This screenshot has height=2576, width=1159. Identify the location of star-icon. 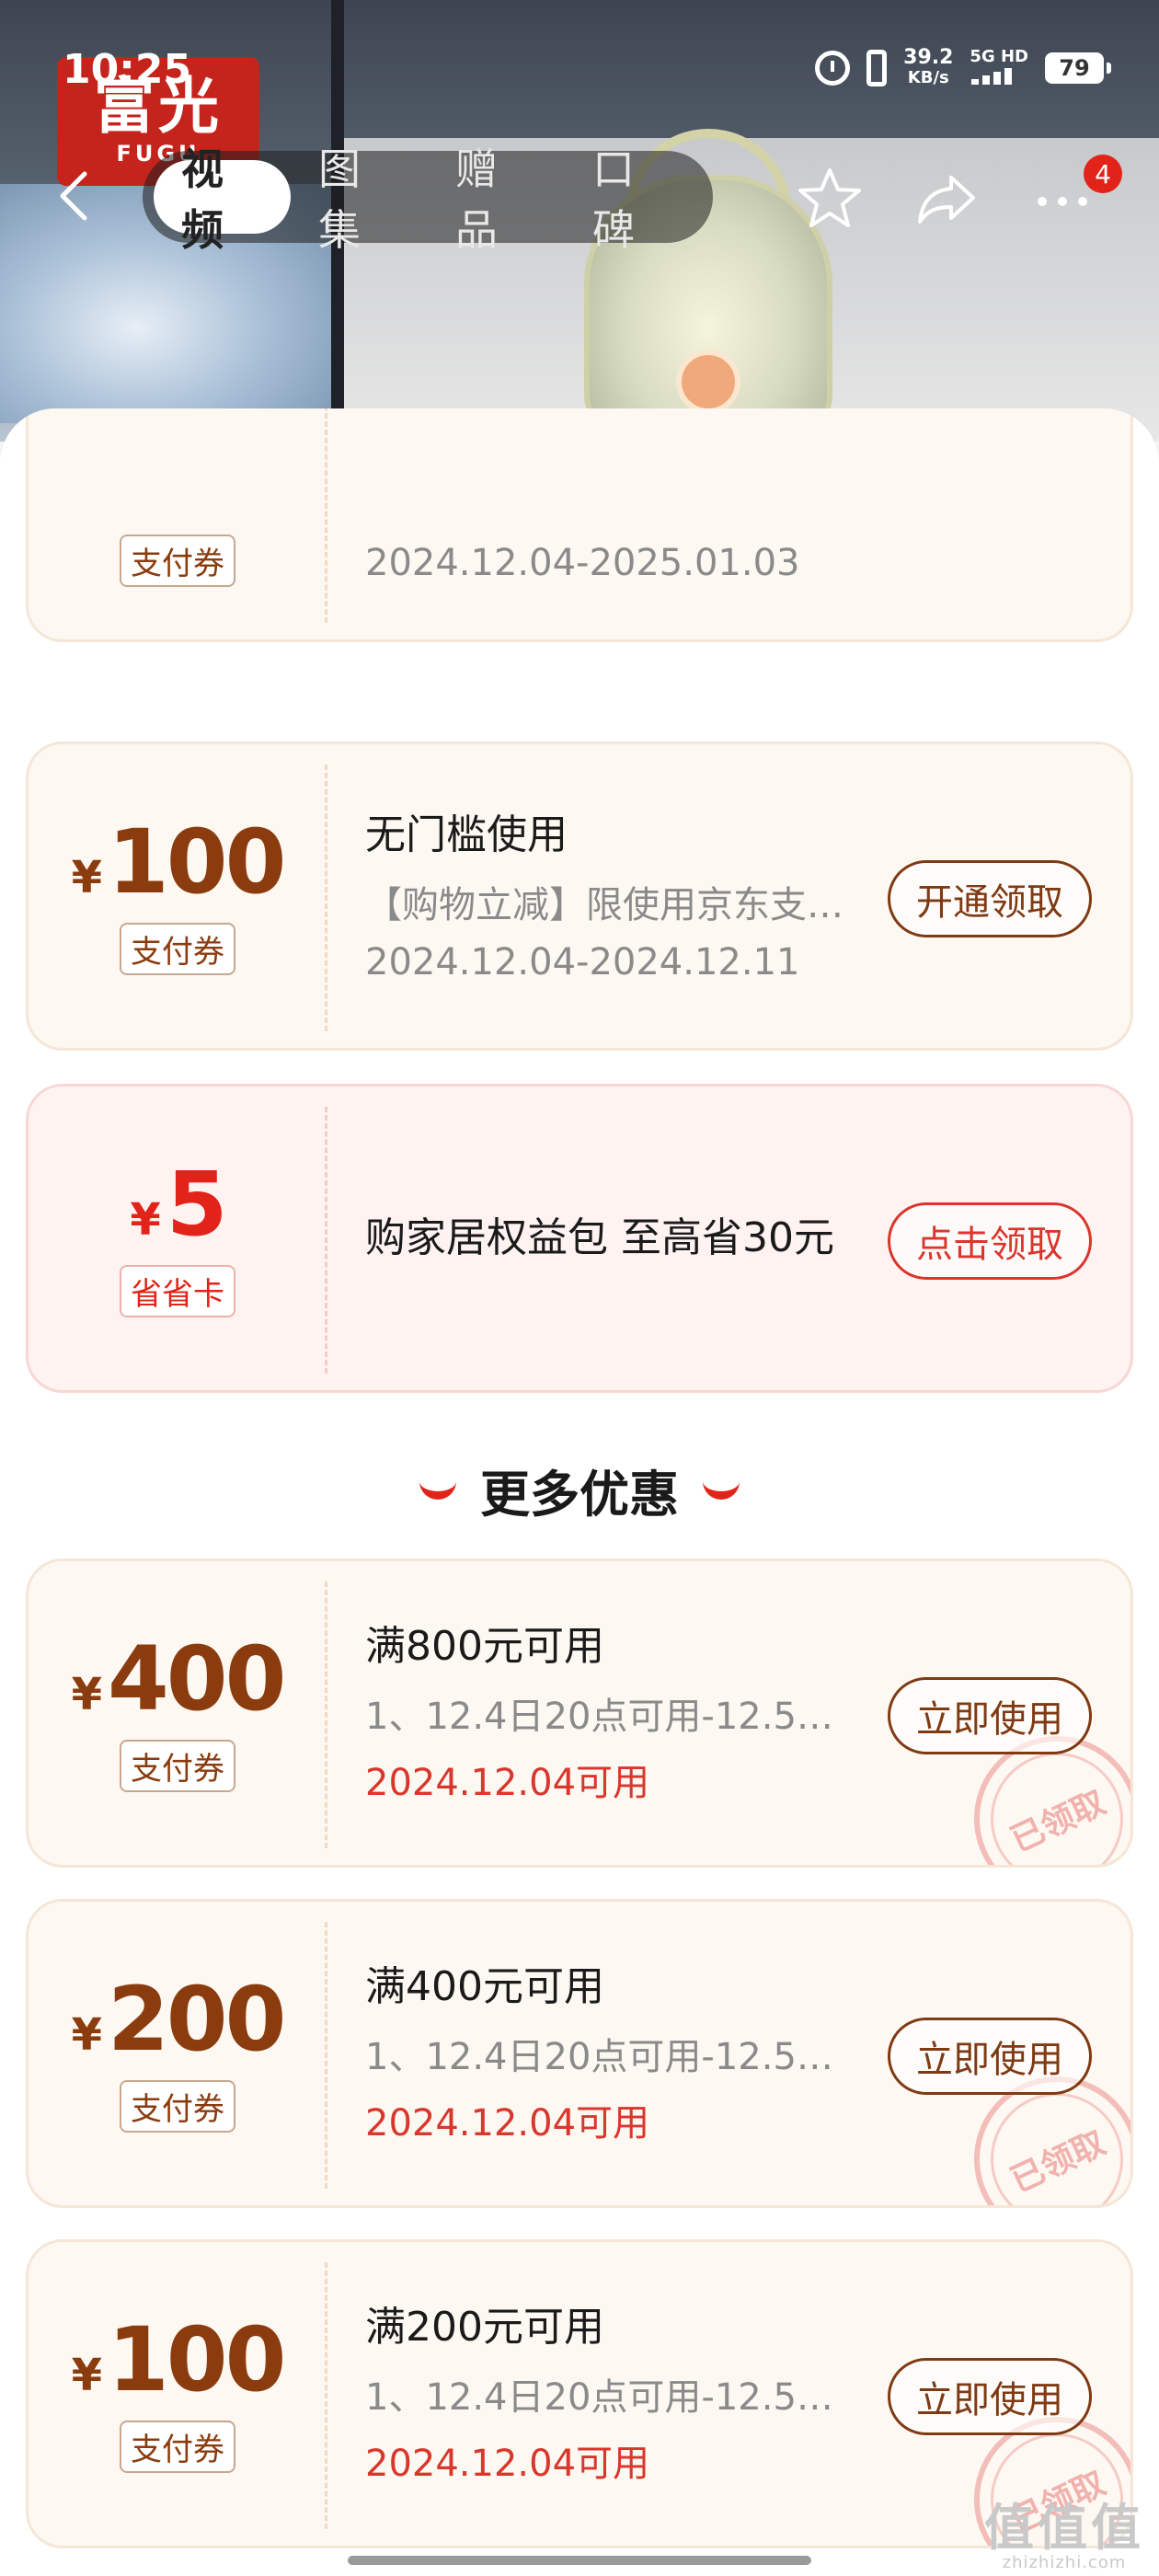
(829, 197).